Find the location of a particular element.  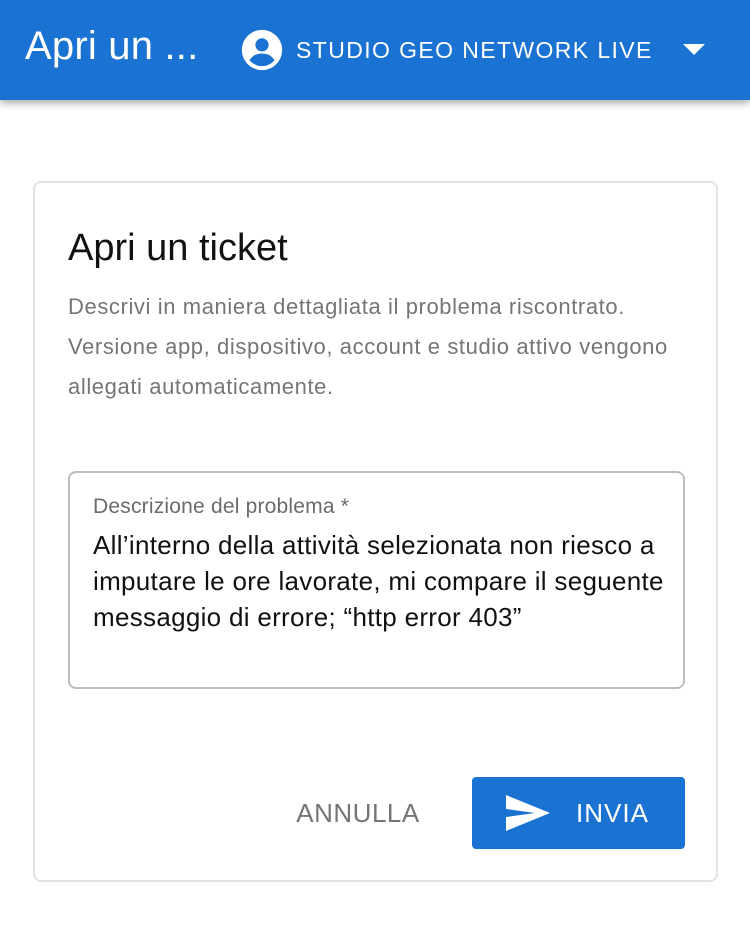

send-button-label: INVIA is located at coordinates (612, 813).